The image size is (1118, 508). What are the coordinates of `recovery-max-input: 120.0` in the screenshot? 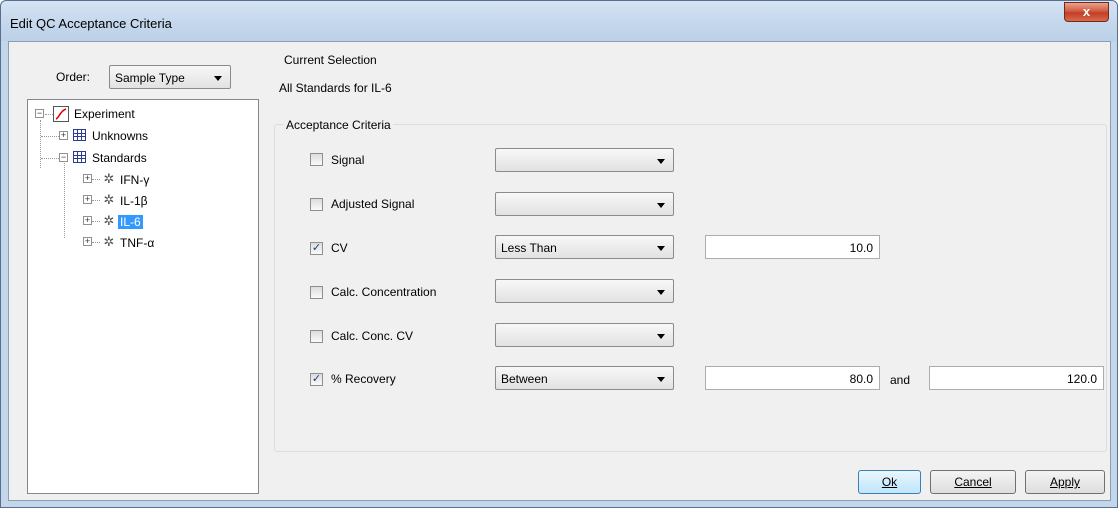 It's located at (1016, 378).